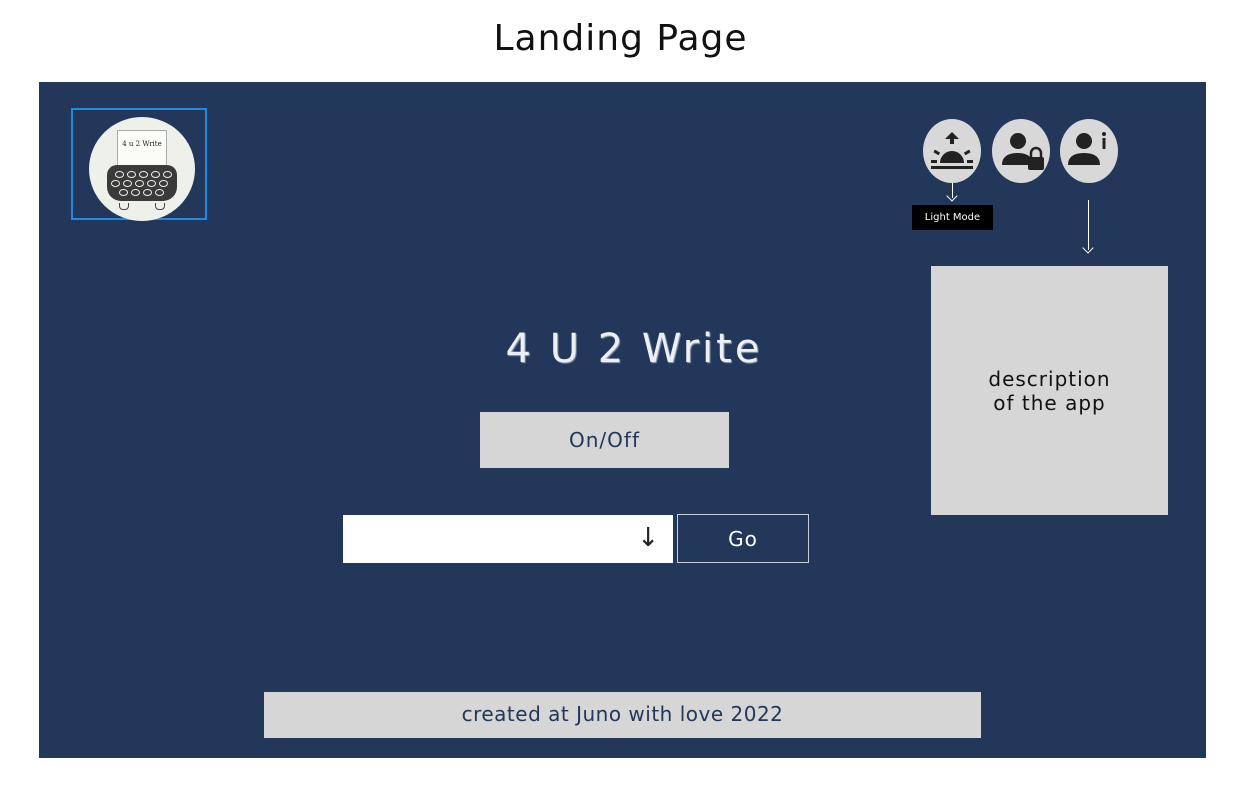 This screenshot has height=789, width=1241. What do you see at coordinates (648, 538) in the screenshot?
I see `arrow-down-icon: ↓` at bounding box center [648, 538].